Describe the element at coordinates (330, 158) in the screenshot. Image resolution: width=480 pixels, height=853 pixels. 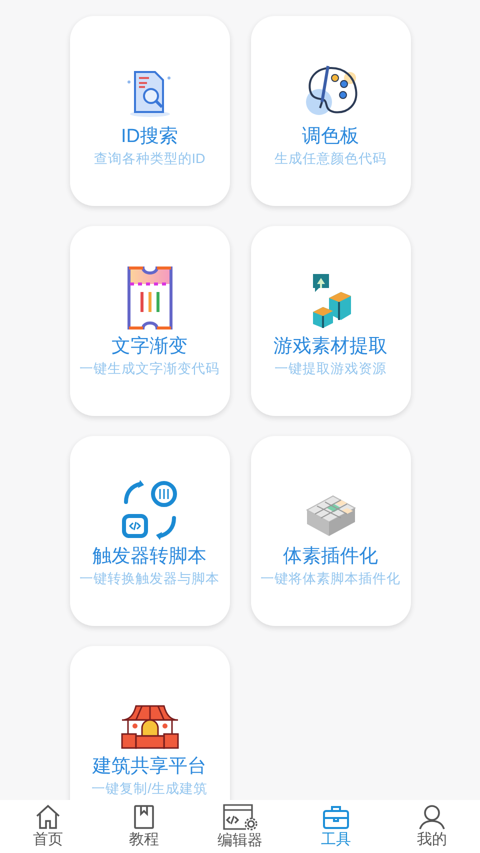
I see `tool-description: 生成任意颜色代码` at that location.